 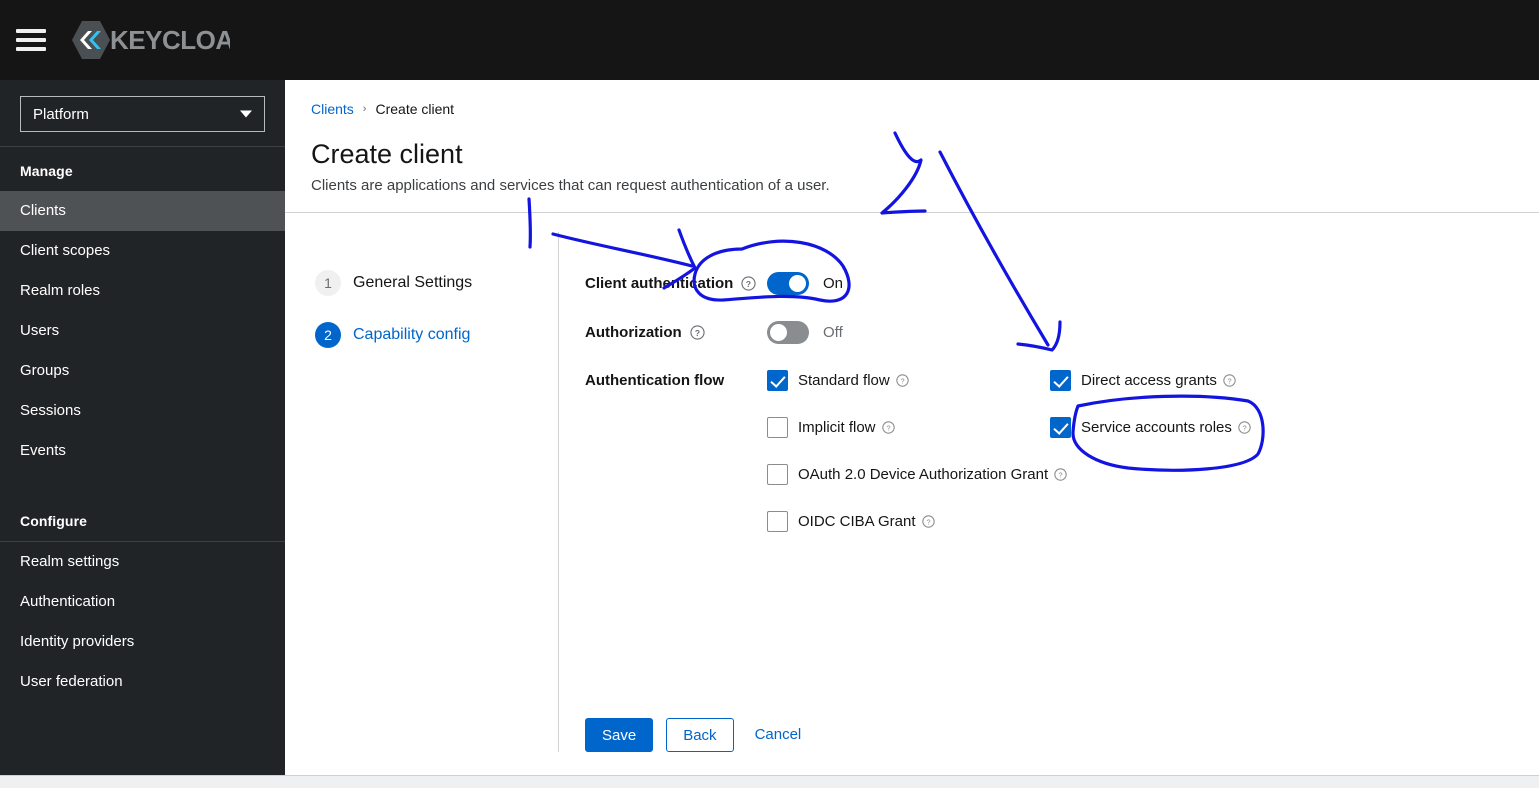 What do you see at coordinates (778, 735) in the screenshot?
I see `cancel-button: Cancel` at bounding box center [778, 735].